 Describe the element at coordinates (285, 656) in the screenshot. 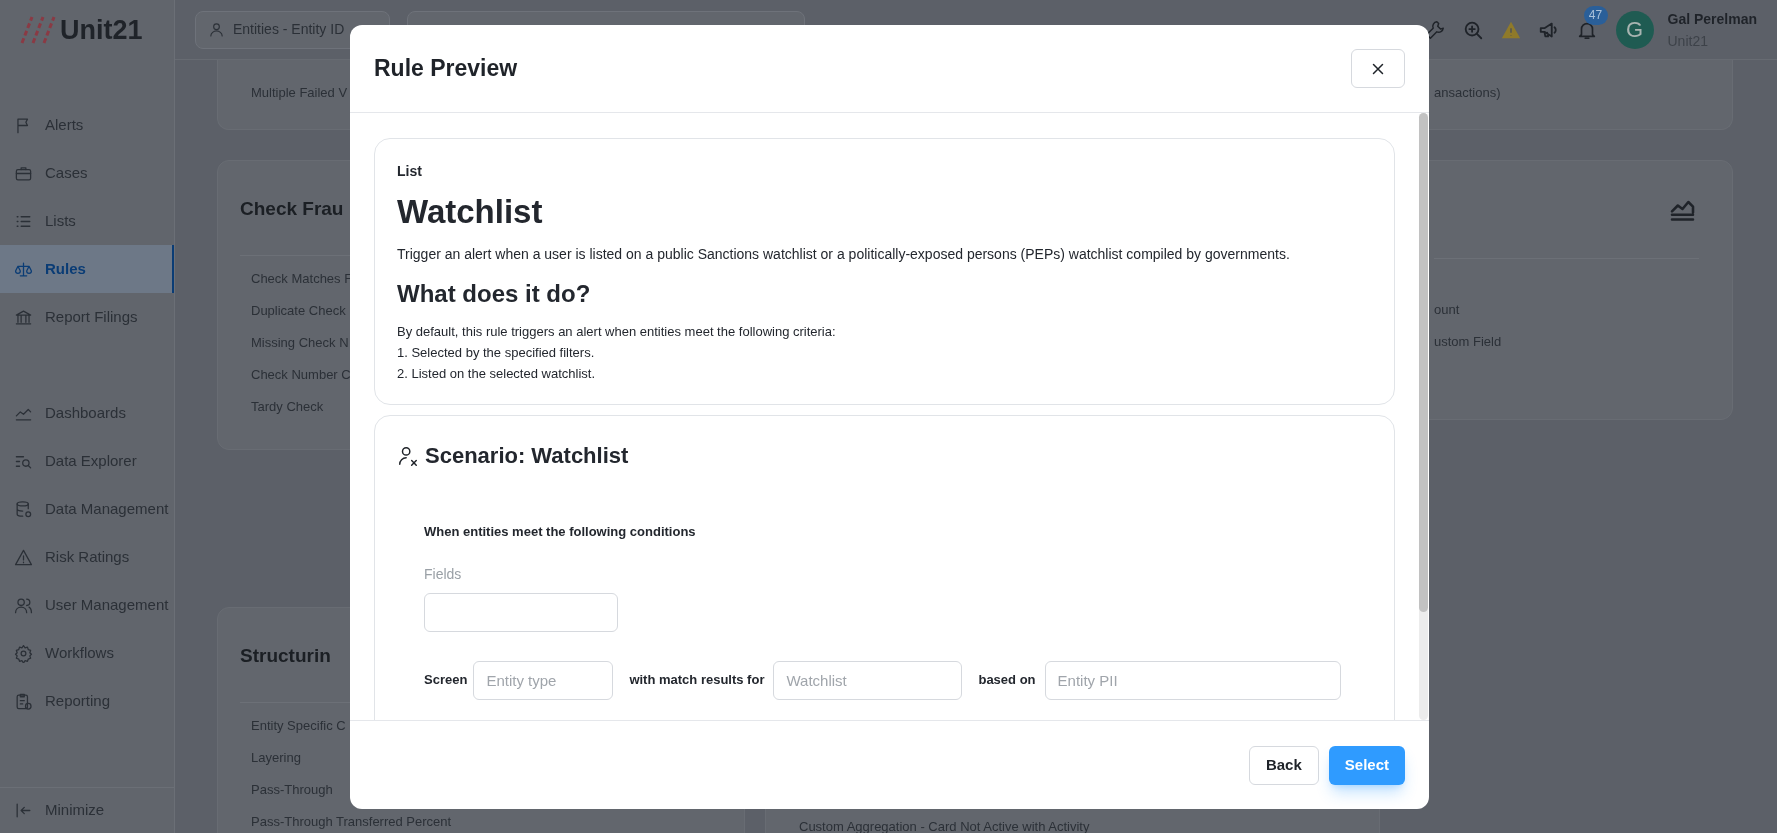

I see `card-title: Structurin` at that location.